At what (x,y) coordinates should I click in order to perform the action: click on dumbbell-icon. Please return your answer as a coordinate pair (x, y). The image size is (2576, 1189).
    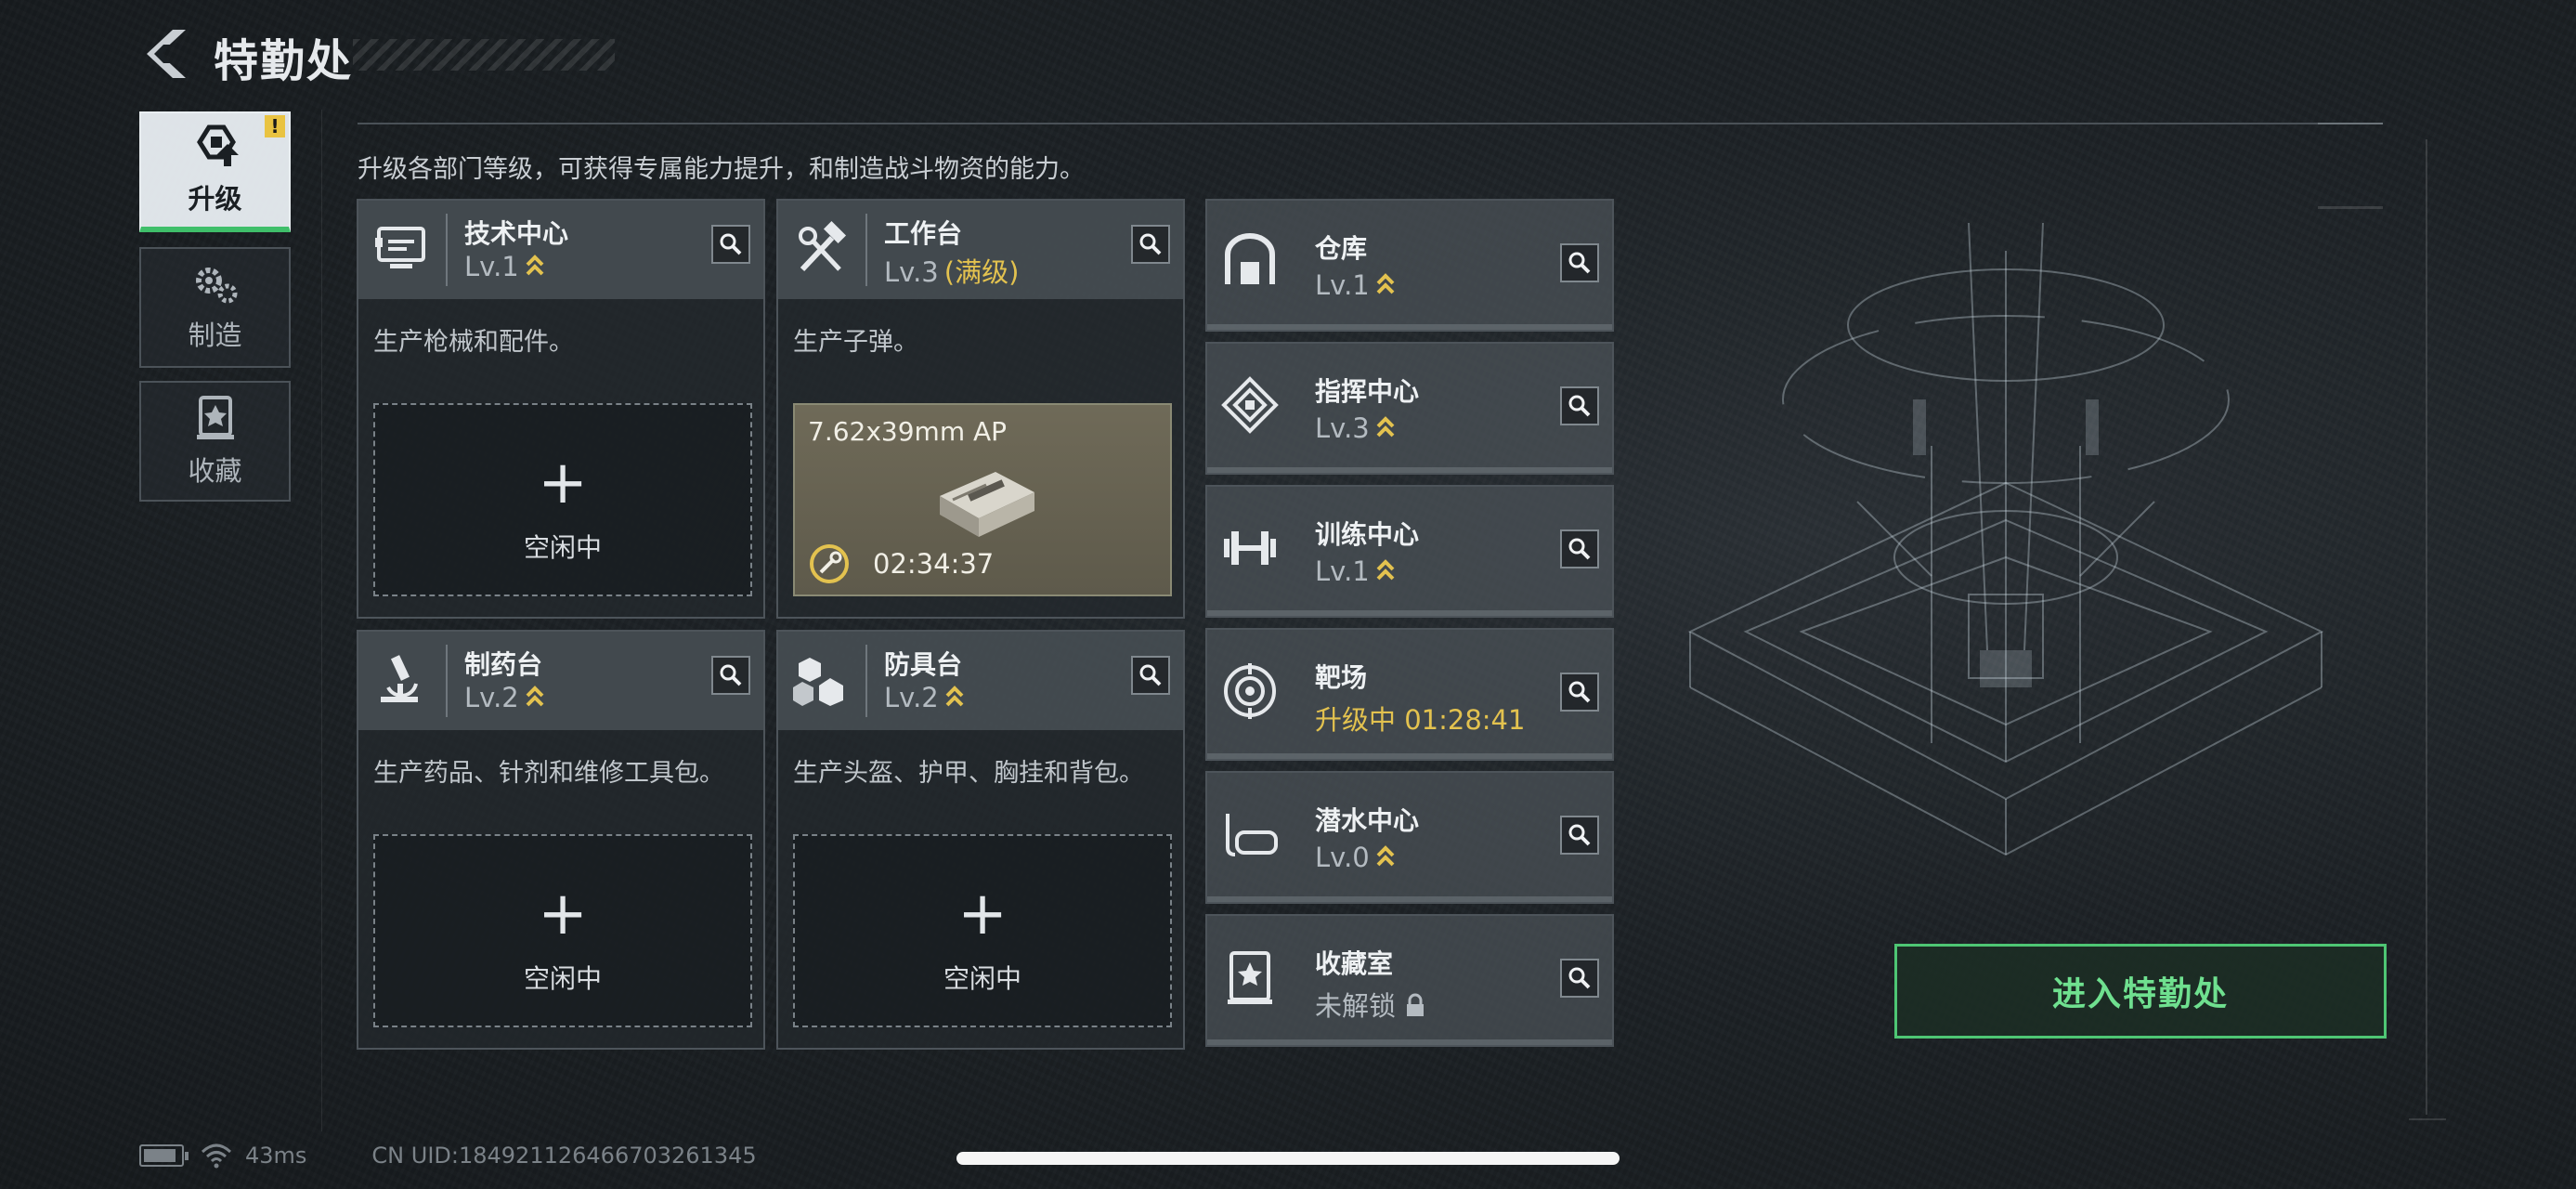
    Looking at the image, I should click on (1250, 548).